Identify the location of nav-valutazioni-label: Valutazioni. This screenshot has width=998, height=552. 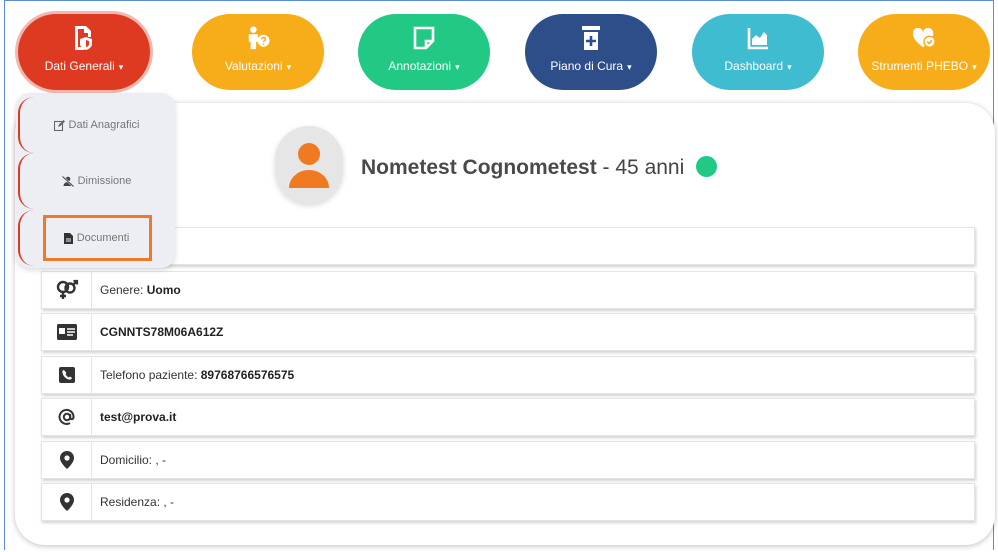
(253, 66).